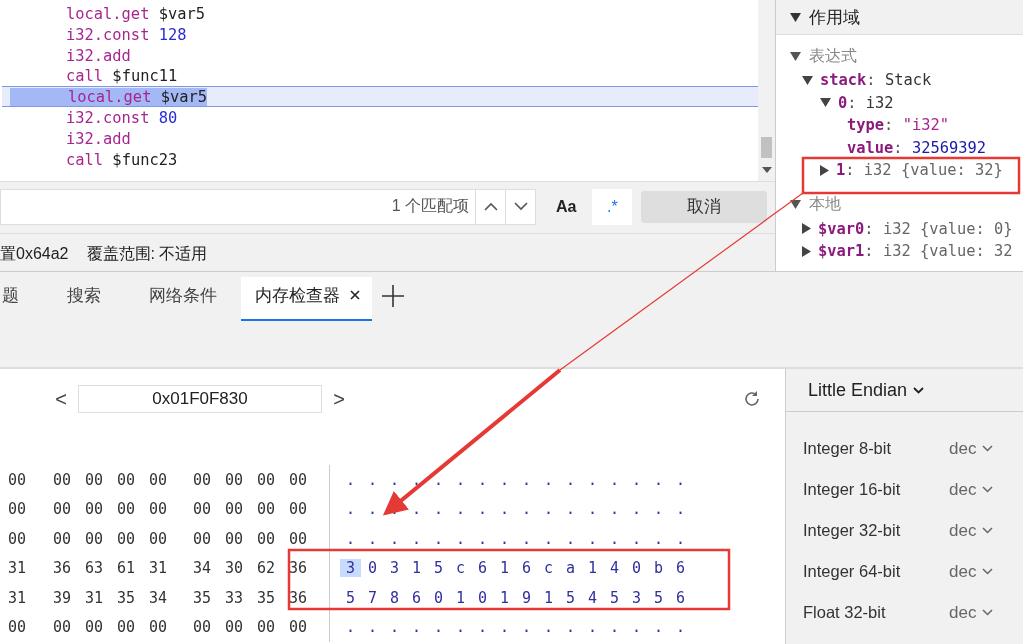 The height and width of the screenshot is (644, 1023). What do you see at coordinates (866, 390) in the screenshot?
I see `endian-dropdown: Little Endian` at bounding box center [866, 390].